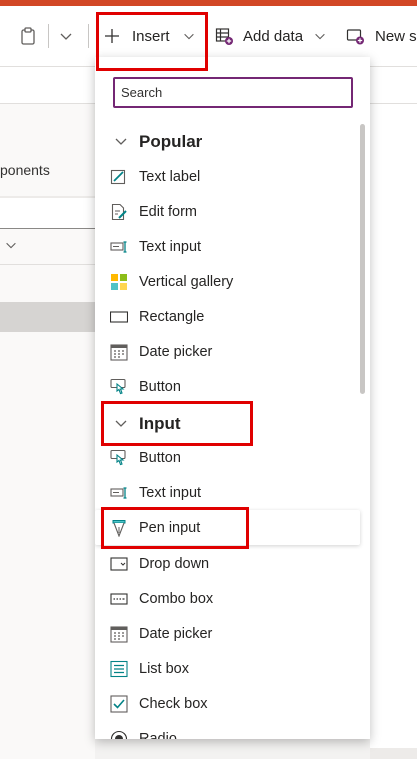 The image size is (417, 759). I want to click on paste-options-button, so click(66, 36).